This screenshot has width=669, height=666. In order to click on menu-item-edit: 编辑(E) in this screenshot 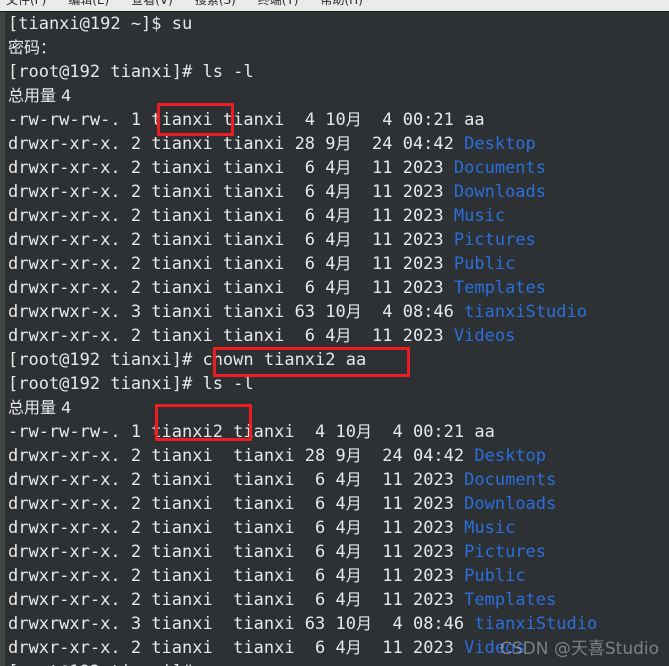, I will do `click(88, 4)`.